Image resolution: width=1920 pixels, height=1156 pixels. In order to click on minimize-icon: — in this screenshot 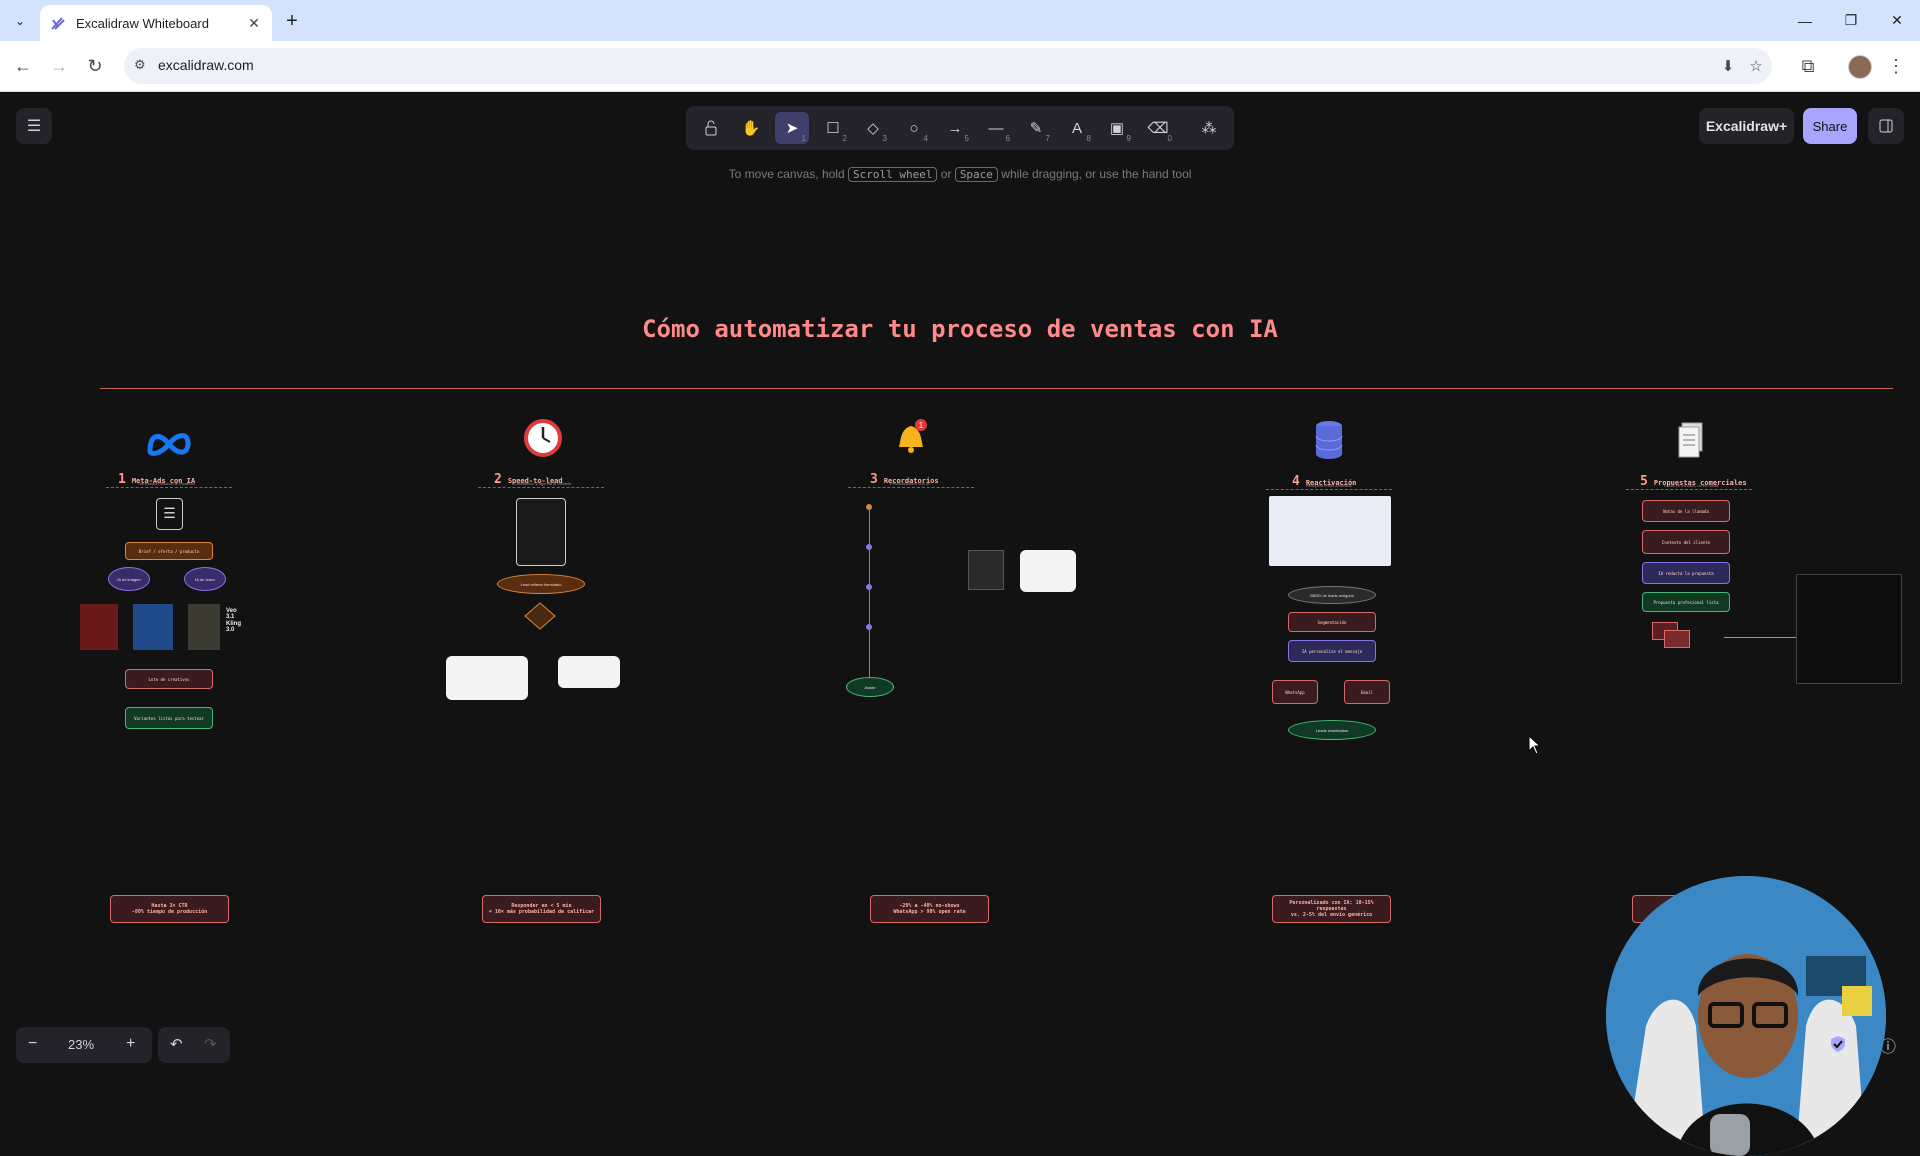, I will do `click(1805, 20)`.